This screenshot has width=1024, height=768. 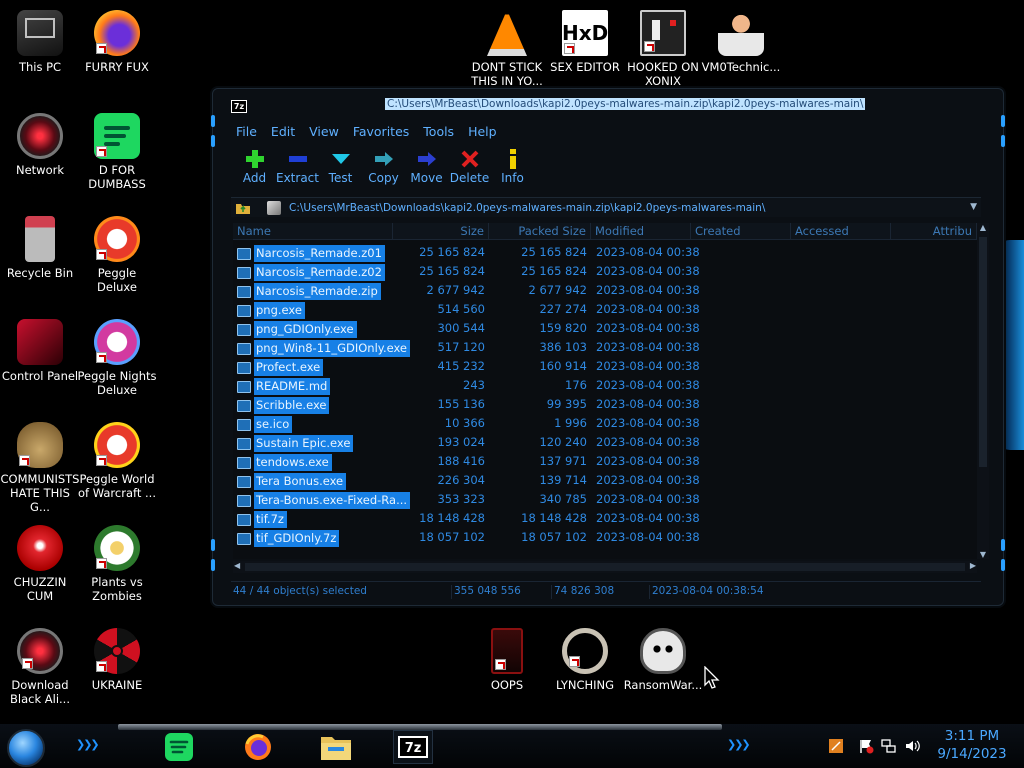 I want to click on column-size: Size, so click(x=441, y=231).